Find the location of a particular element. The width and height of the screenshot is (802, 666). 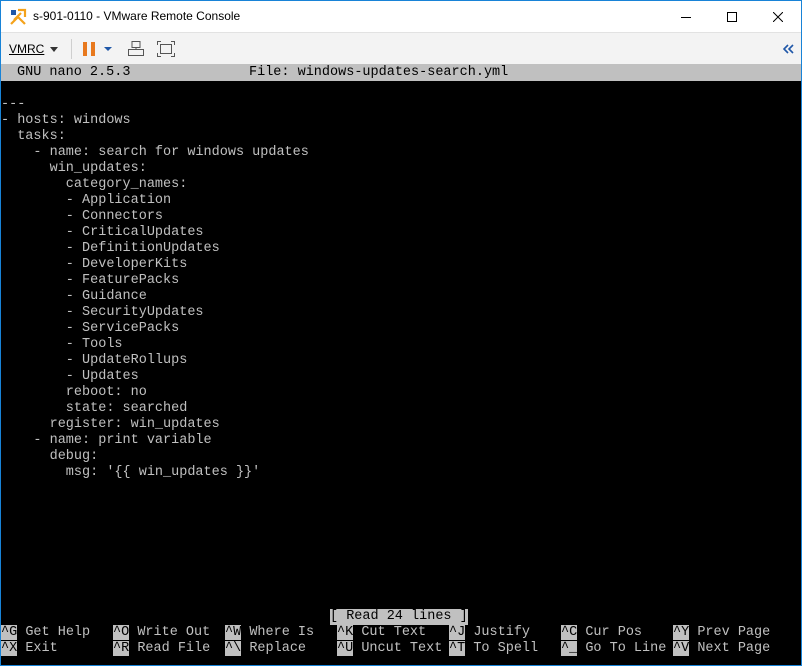

shortcut-key: ^G is located at coordinates (9, 632).